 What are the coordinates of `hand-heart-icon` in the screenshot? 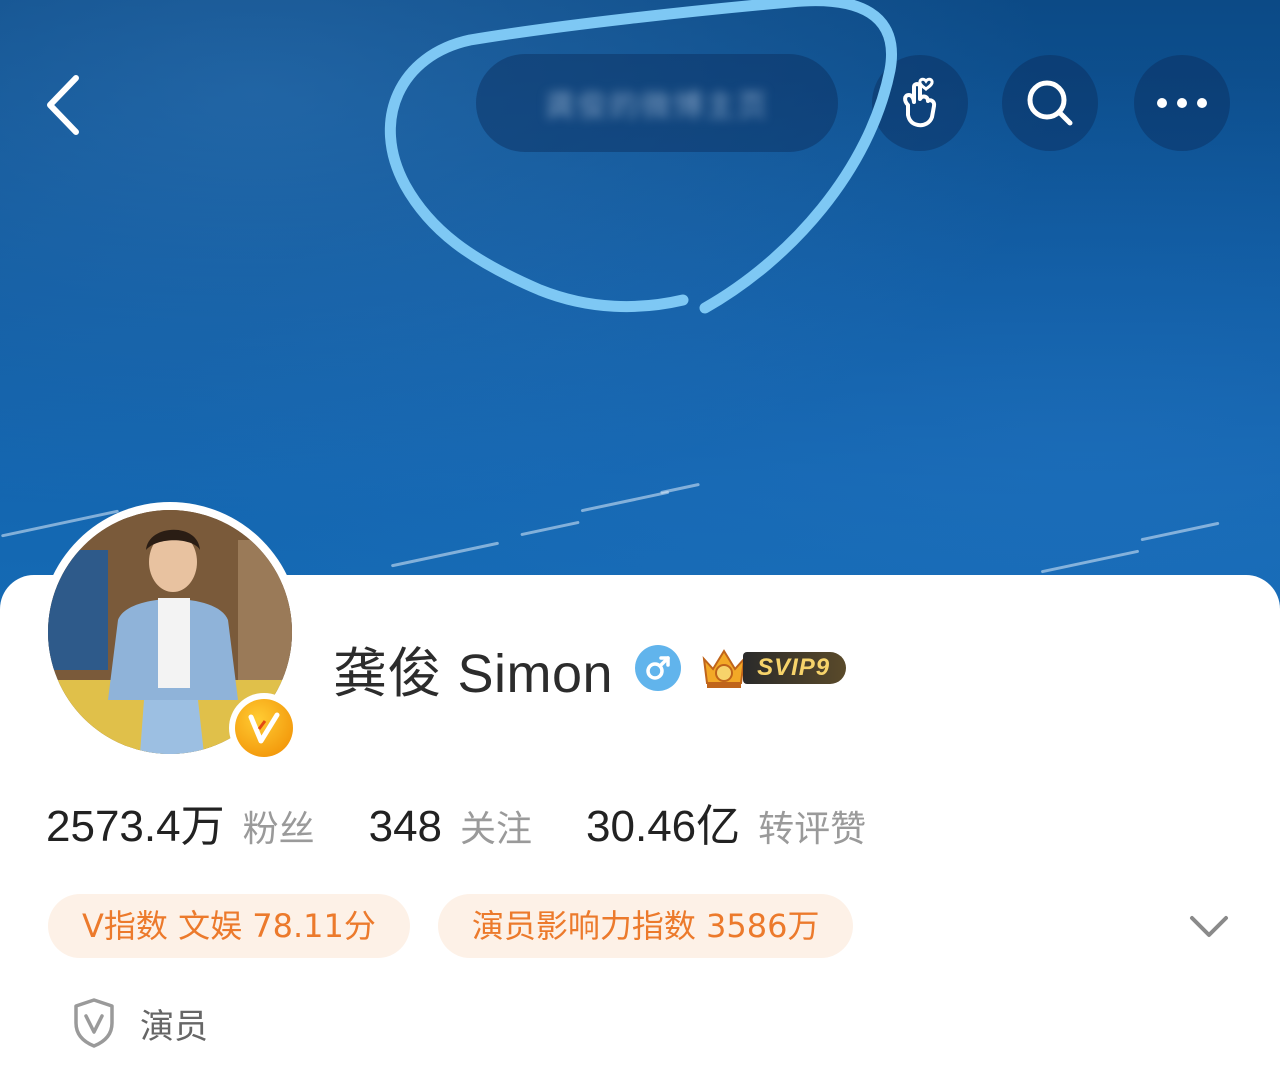 It's located at (920, 102).